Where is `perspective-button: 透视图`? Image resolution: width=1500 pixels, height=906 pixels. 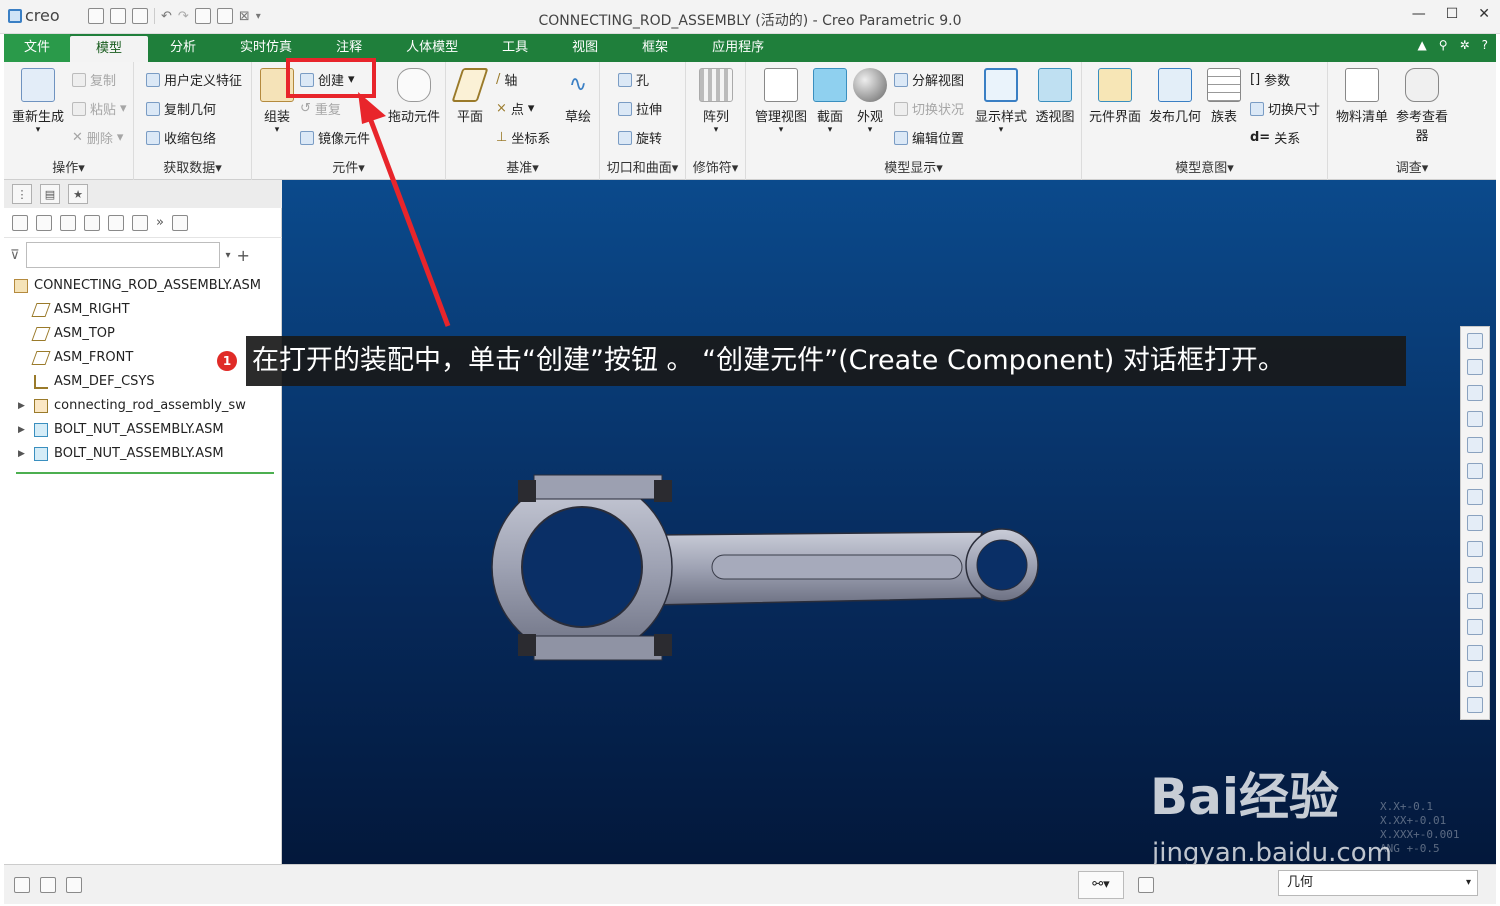
perspective-button: 透视图 is located at coordinates (1055, 96).